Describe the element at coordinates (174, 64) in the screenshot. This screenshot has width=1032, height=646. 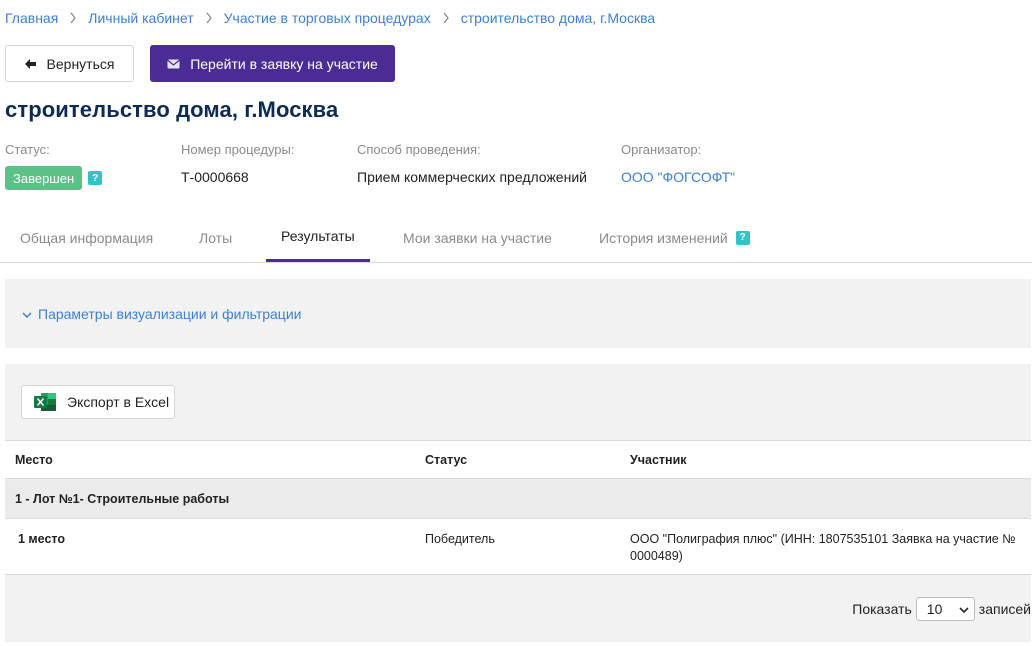
I see `envelope-icon` at that location.